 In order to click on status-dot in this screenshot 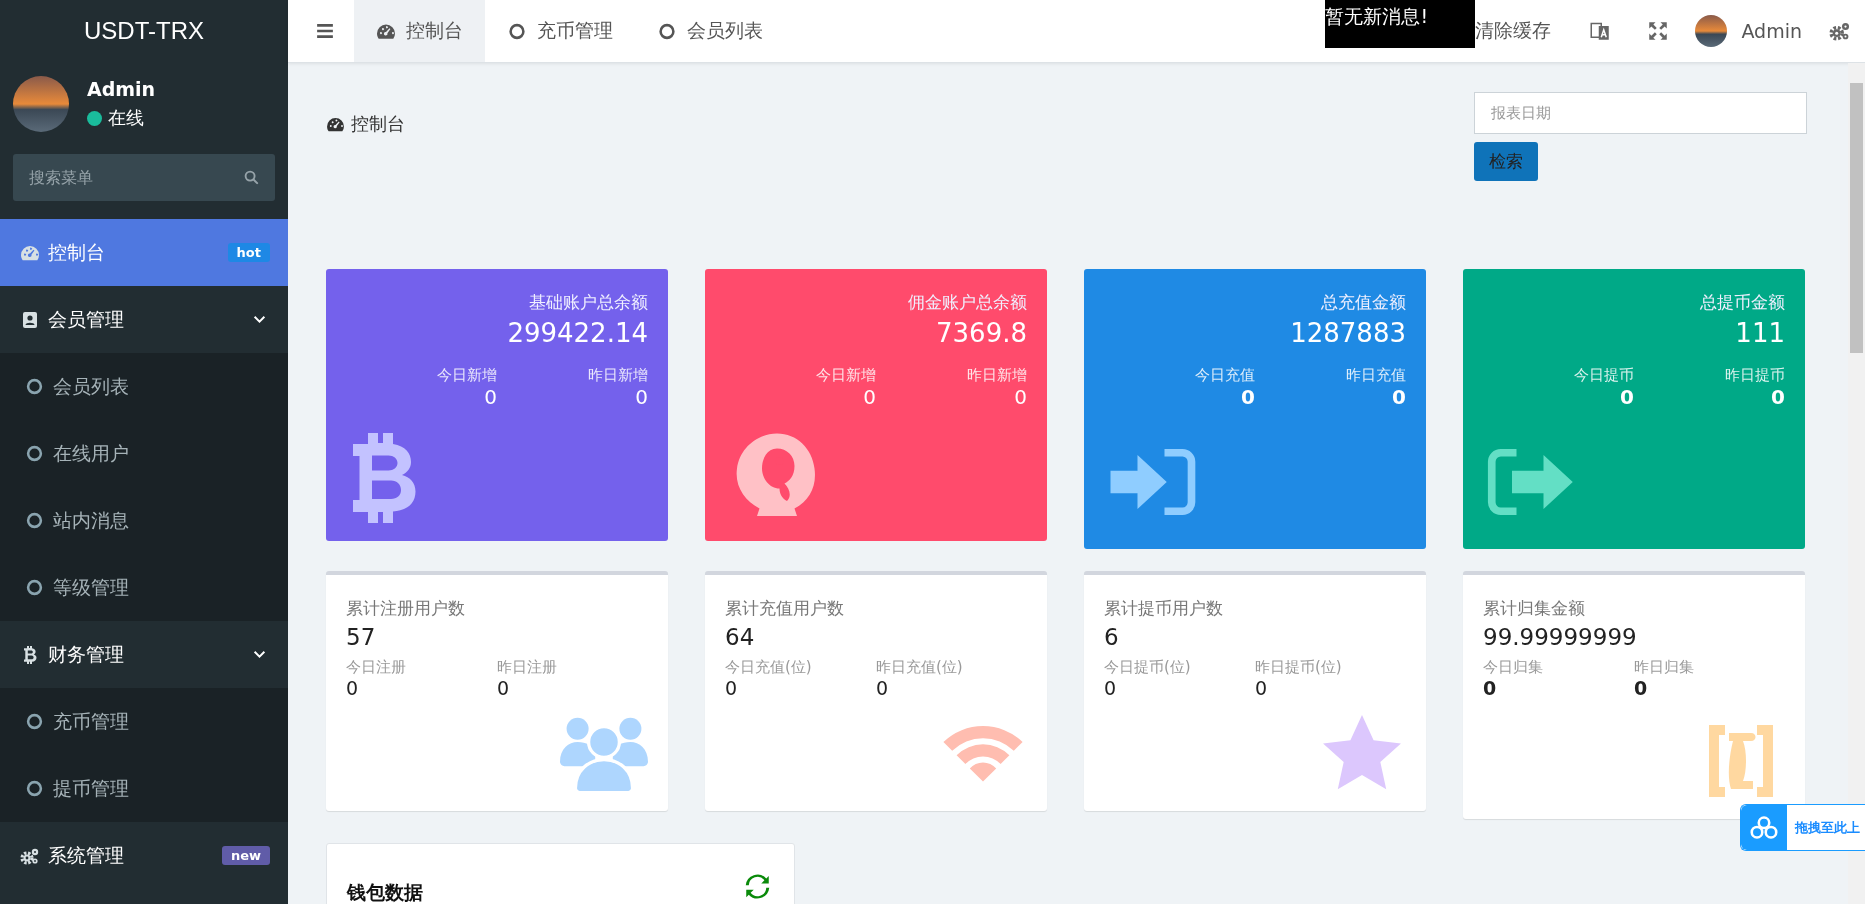, I will do `click(94, 118)`.